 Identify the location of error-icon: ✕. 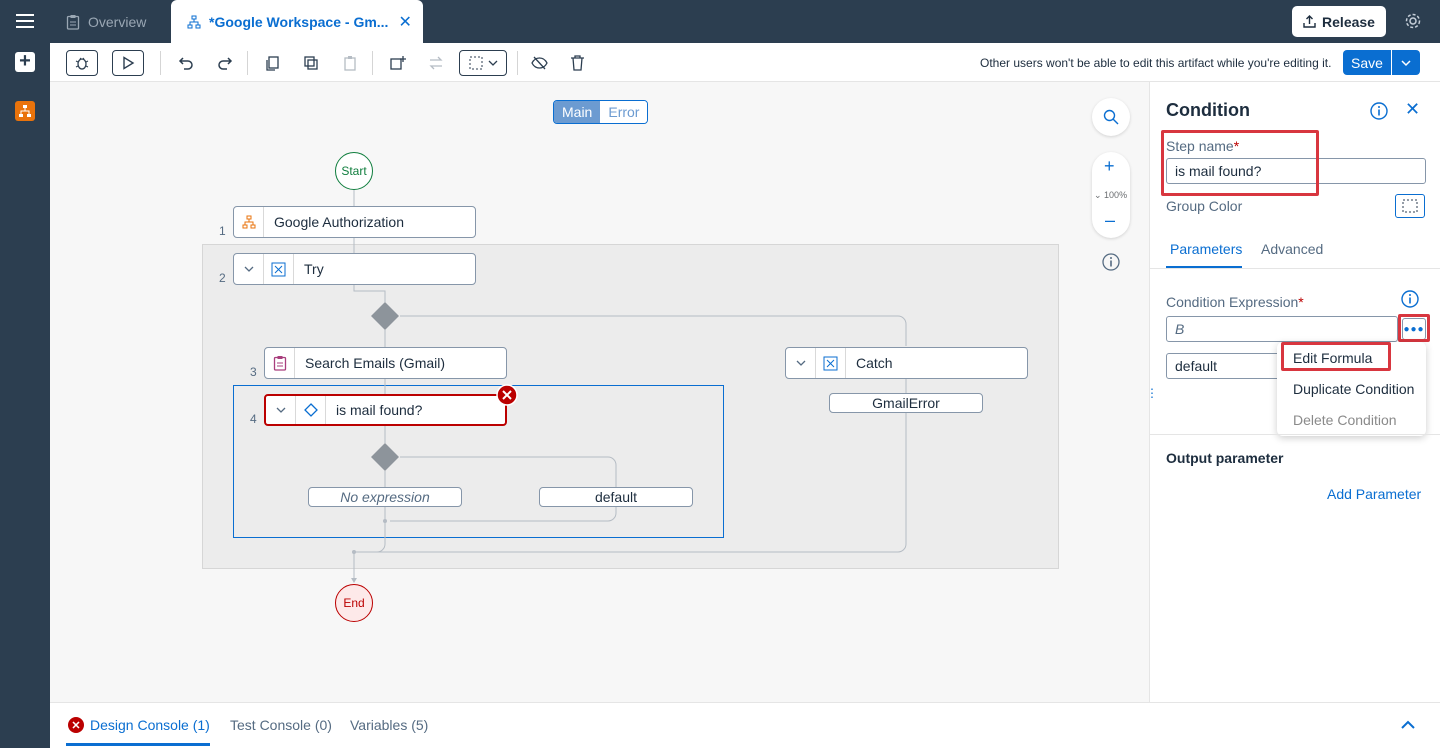
(76, 725).